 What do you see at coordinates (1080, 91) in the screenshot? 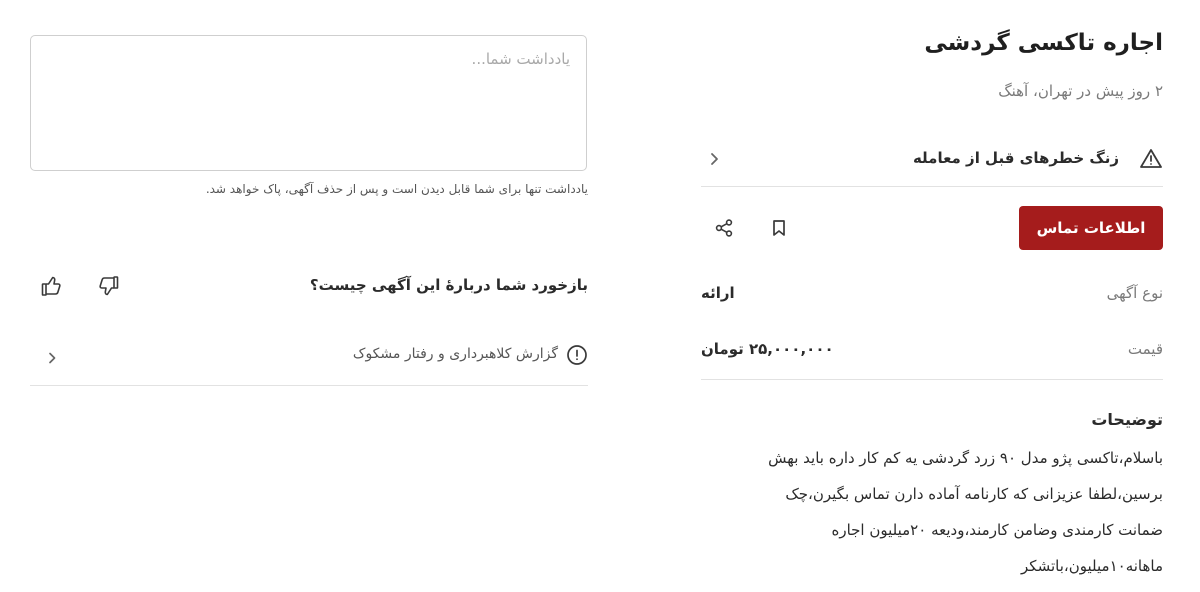
I see `ad-subtitle: ۲ روز پیش در تهران، آهنگ` at bounding box center [1080, 91].